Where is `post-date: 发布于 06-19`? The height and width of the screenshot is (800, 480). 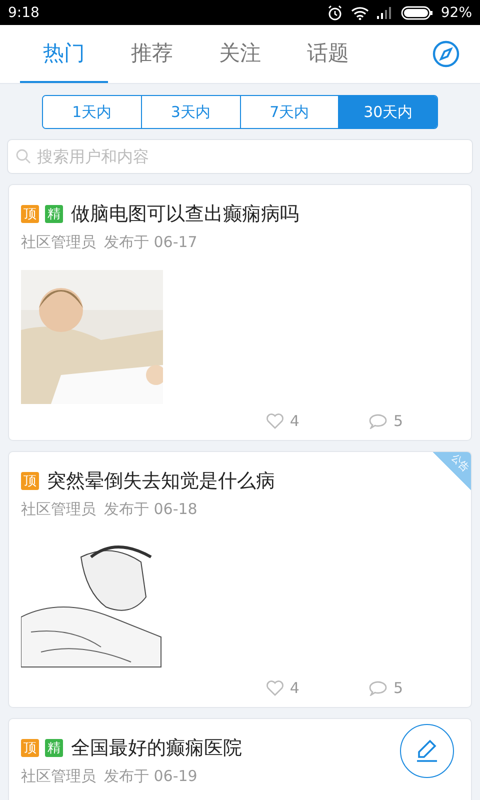
post-date: 发布于 06-19 is located at coordinates (151, 776).